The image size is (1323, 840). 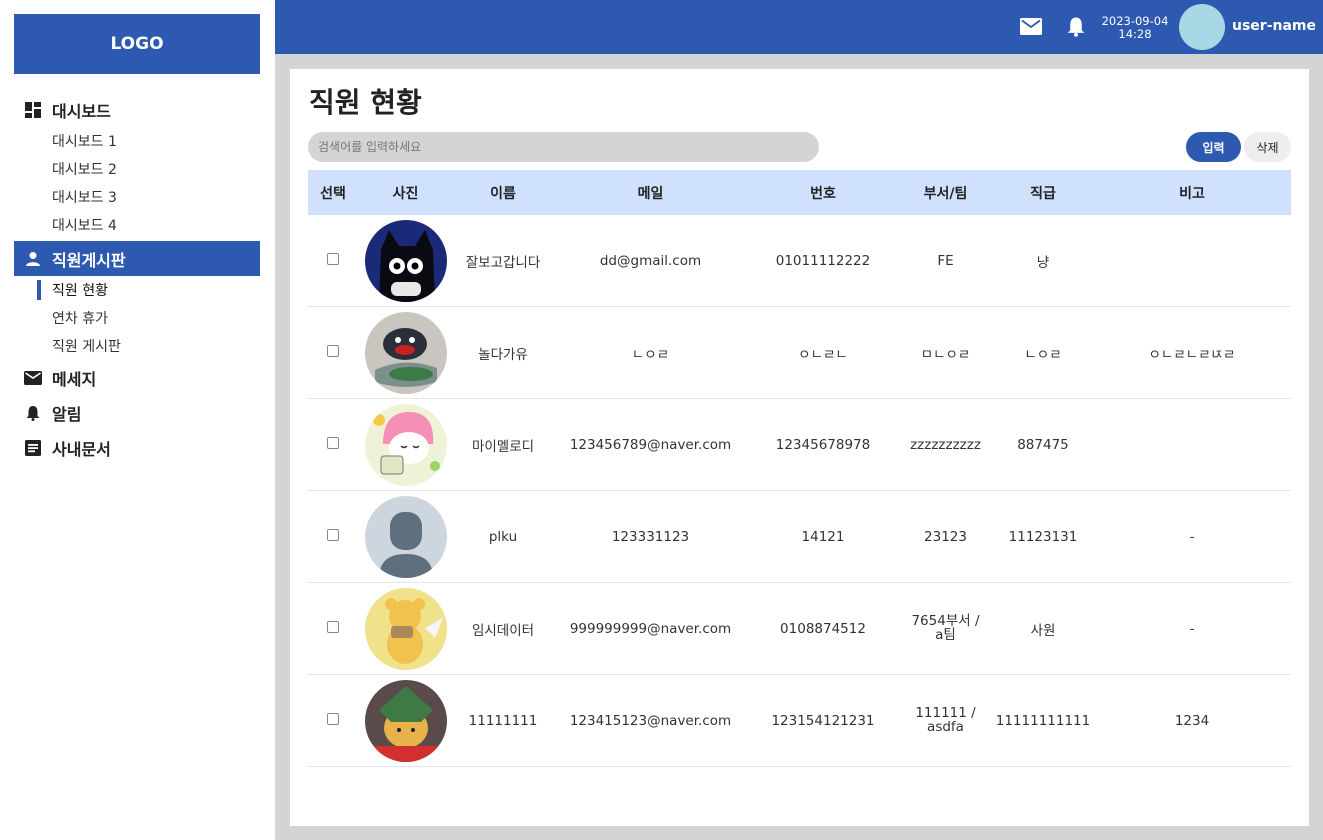 What do you see at coordinates (945, 720) in the screenshot?
I see `dept-cell: 111111 / asdfa` at bounding box center [945, 720].